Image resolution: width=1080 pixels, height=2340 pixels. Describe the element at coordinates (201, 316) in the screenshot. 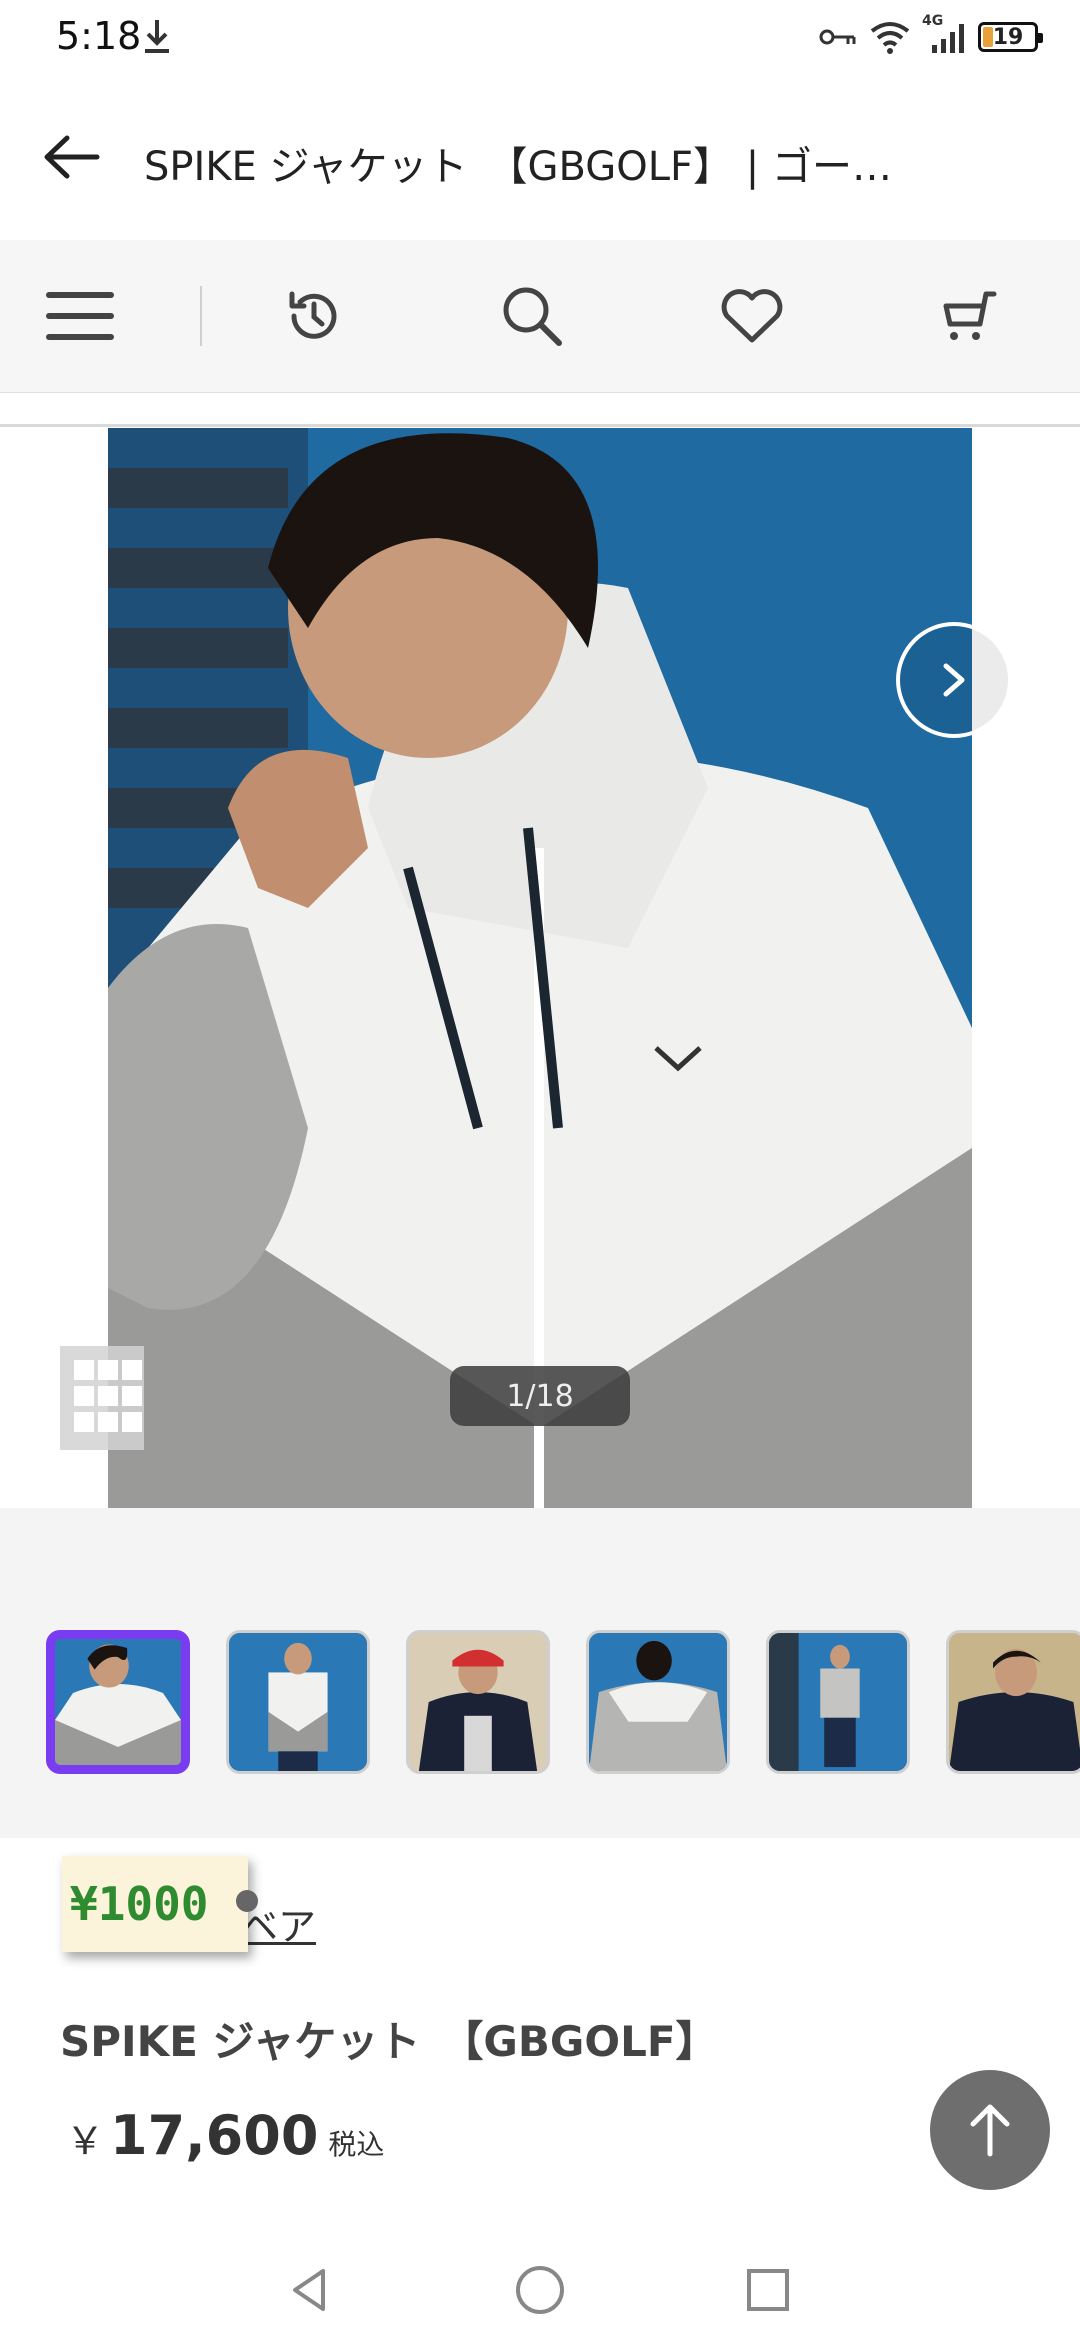

I see `toolbar-divider` at that location.